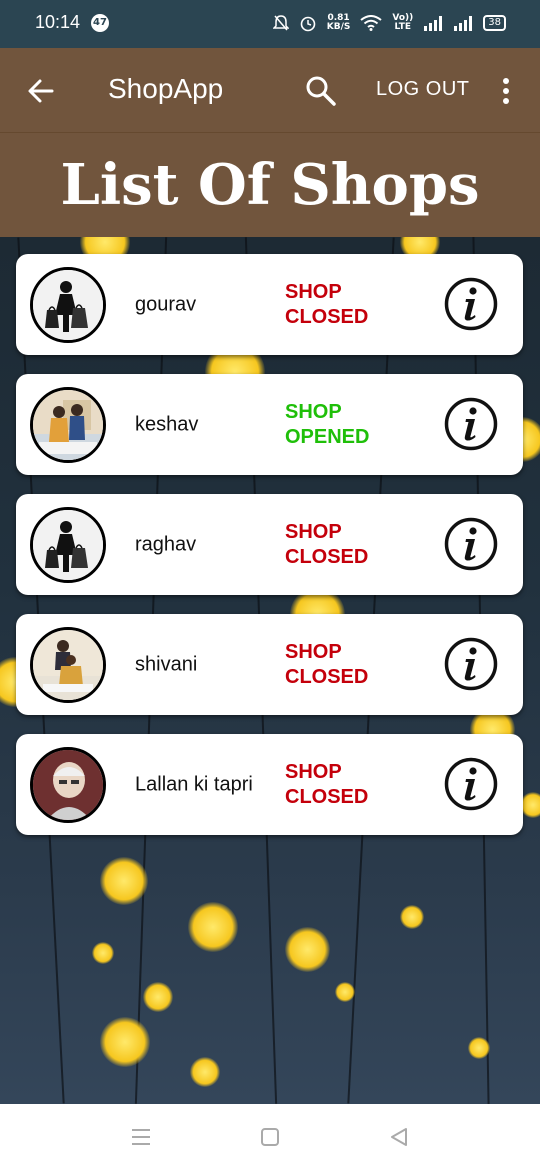 This screenshot has height=1170, width=540. Describe the element at coordinates (308, 24) in the screenshot. I see `alarm-icon` at that location.